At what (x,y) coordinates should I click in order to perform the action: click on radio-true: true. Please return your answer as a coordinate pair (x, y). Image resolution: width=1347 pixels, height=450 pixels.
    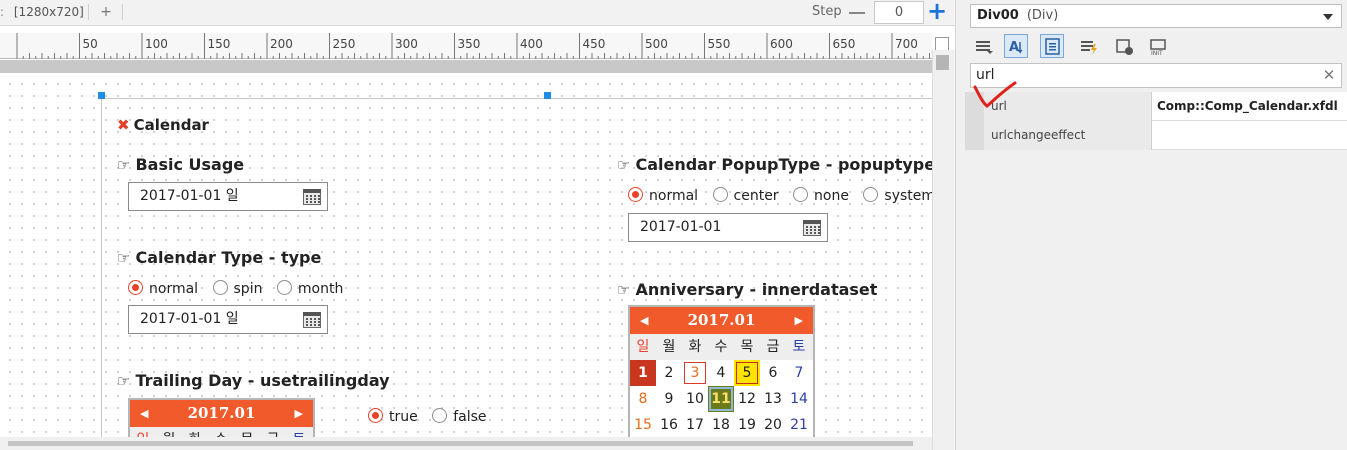
    Looking at the image, I should click on (393, 417).